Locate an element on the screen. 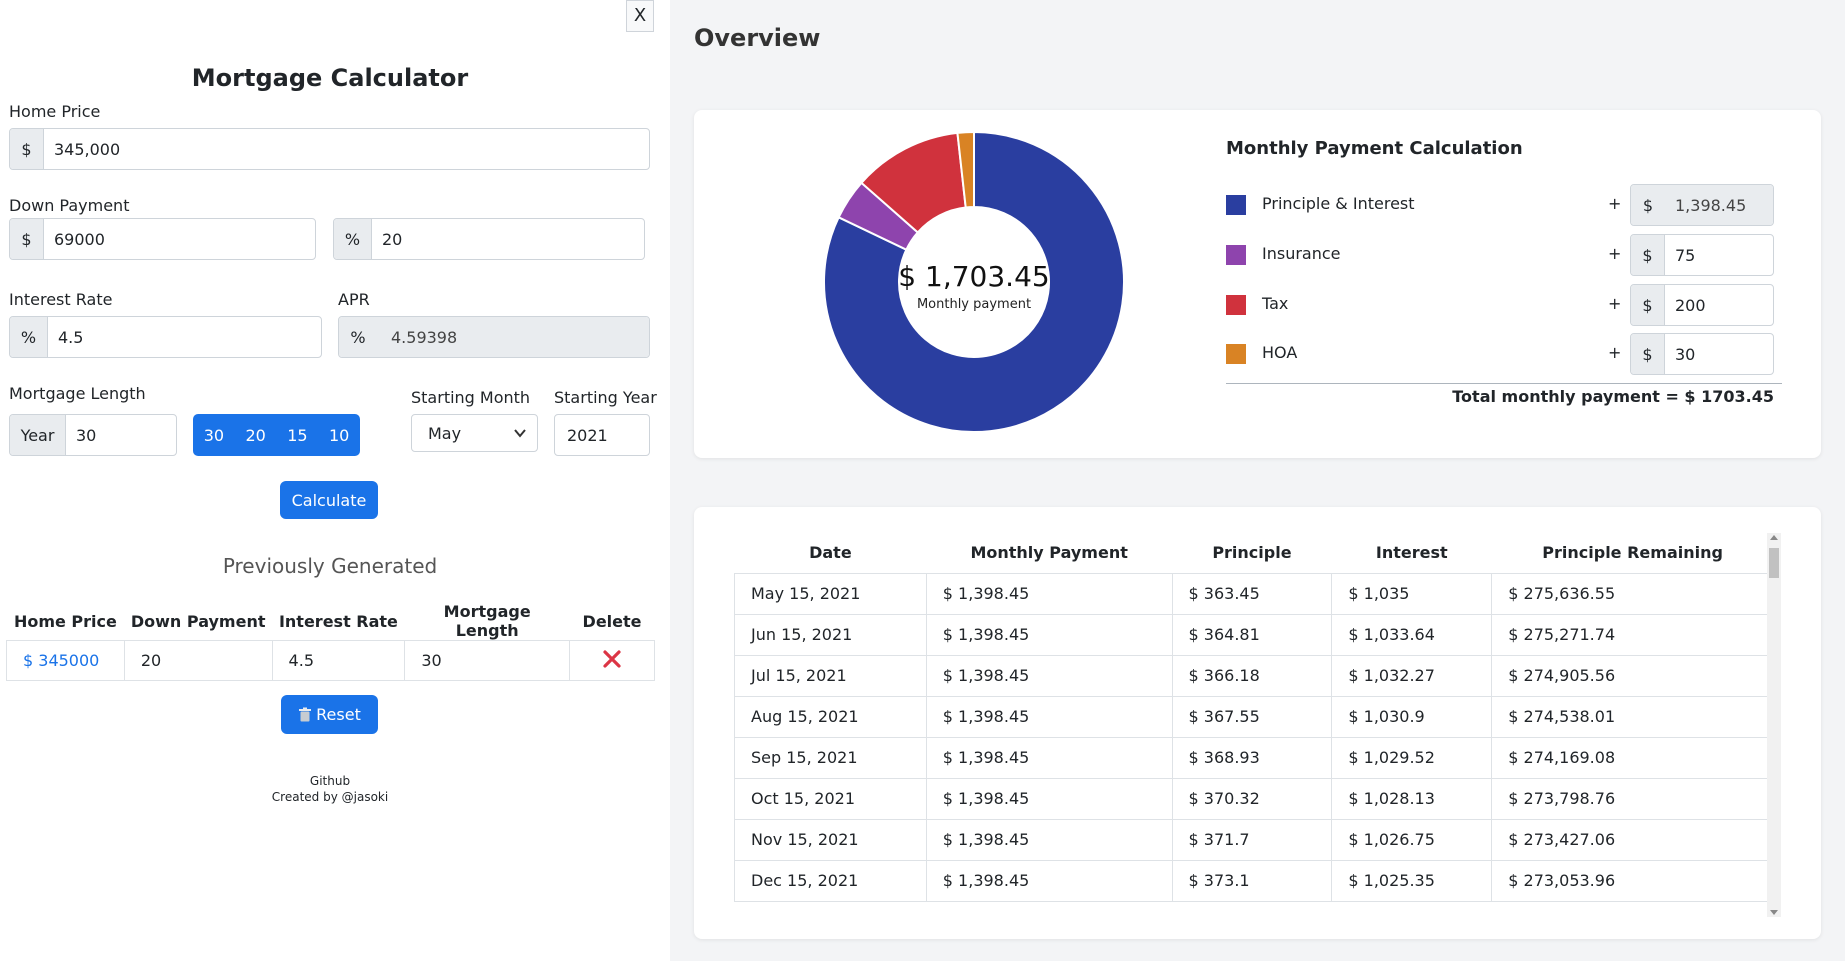 This screenshot has height=961, width=1845. row-principle: $ 367.55 is located at coordinates (1252, 716).